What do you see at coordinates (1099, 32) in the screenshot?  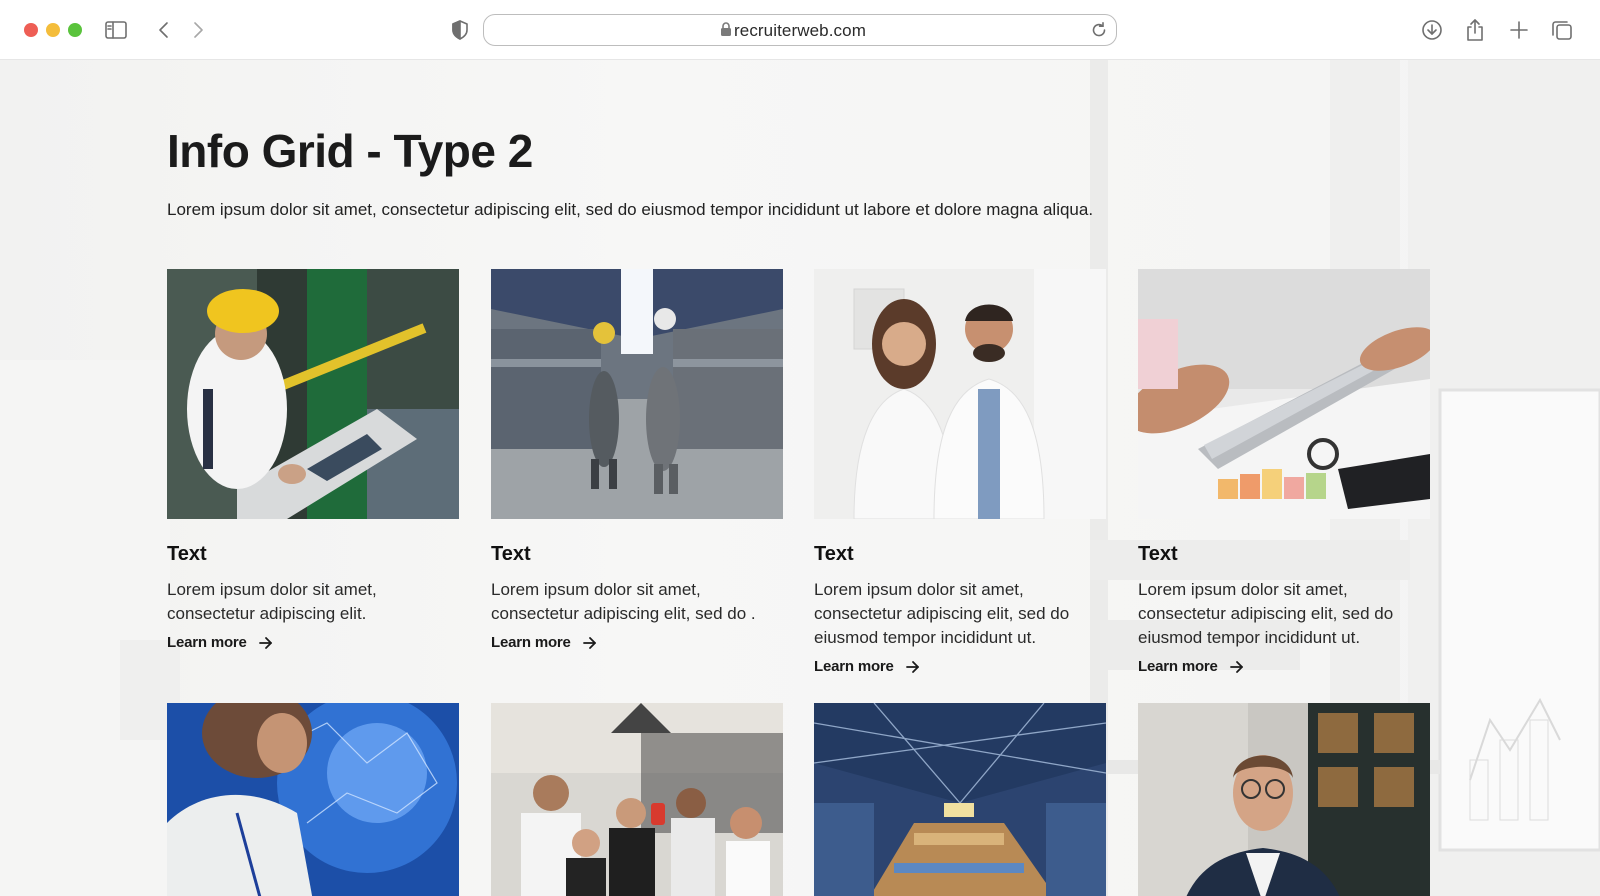 I see `reload-icon` at bounding box center [1099, 32].